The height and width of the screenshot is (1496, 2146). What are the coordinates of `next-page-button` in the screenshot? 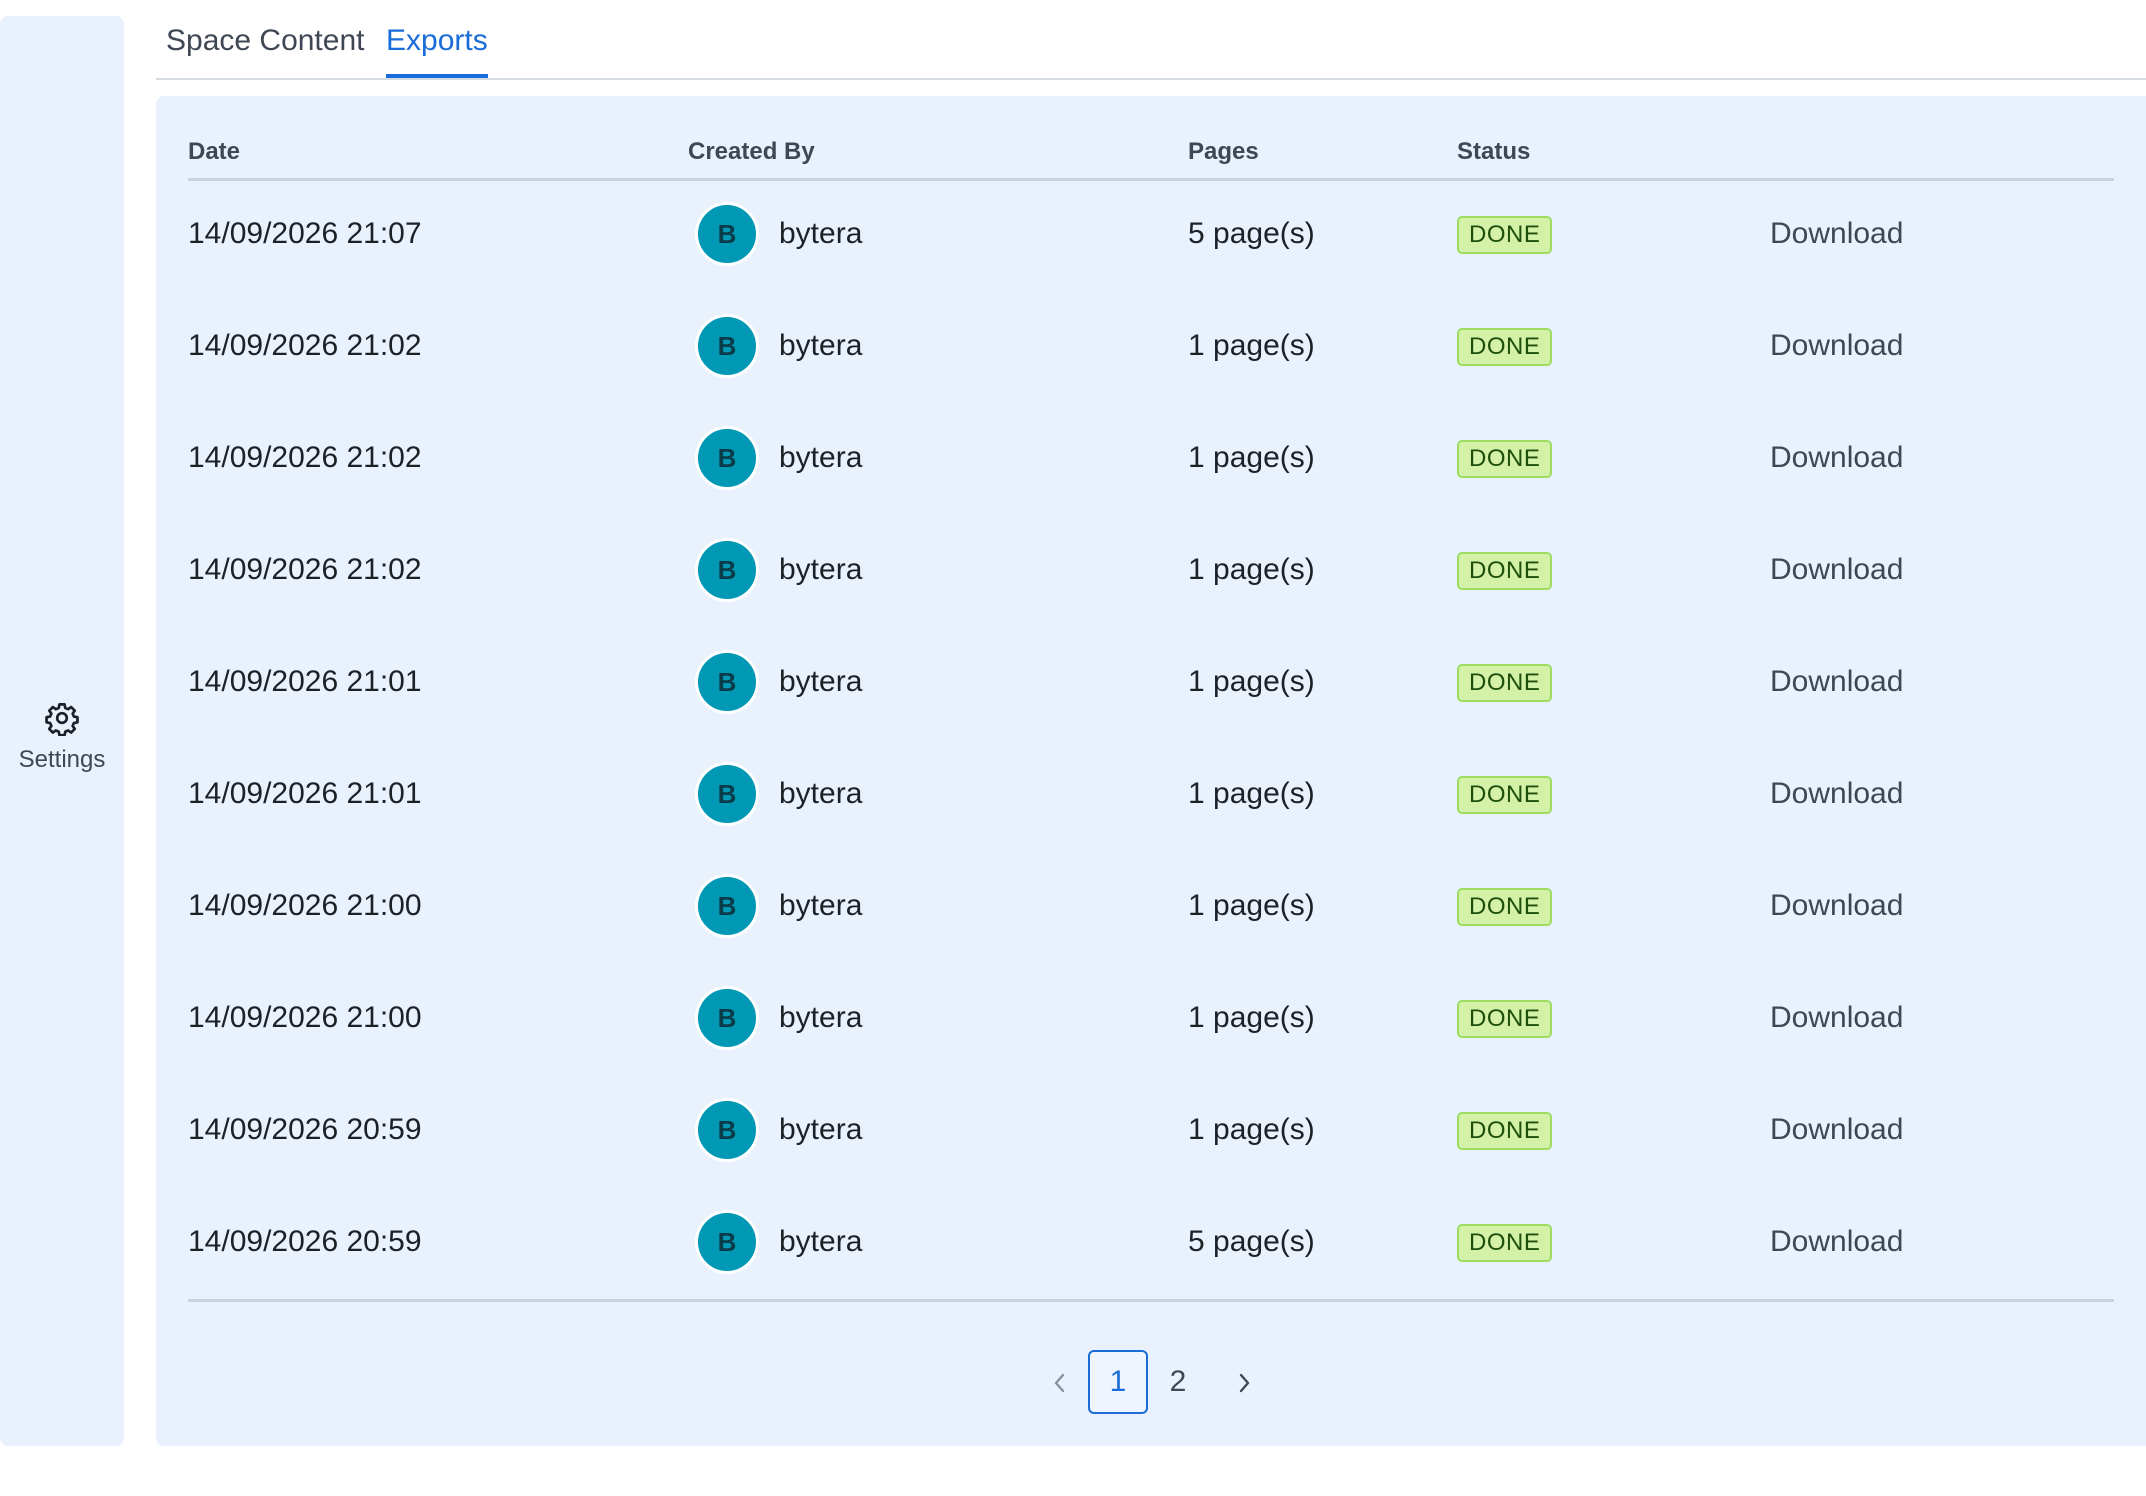 It's located at (1244, 1382).